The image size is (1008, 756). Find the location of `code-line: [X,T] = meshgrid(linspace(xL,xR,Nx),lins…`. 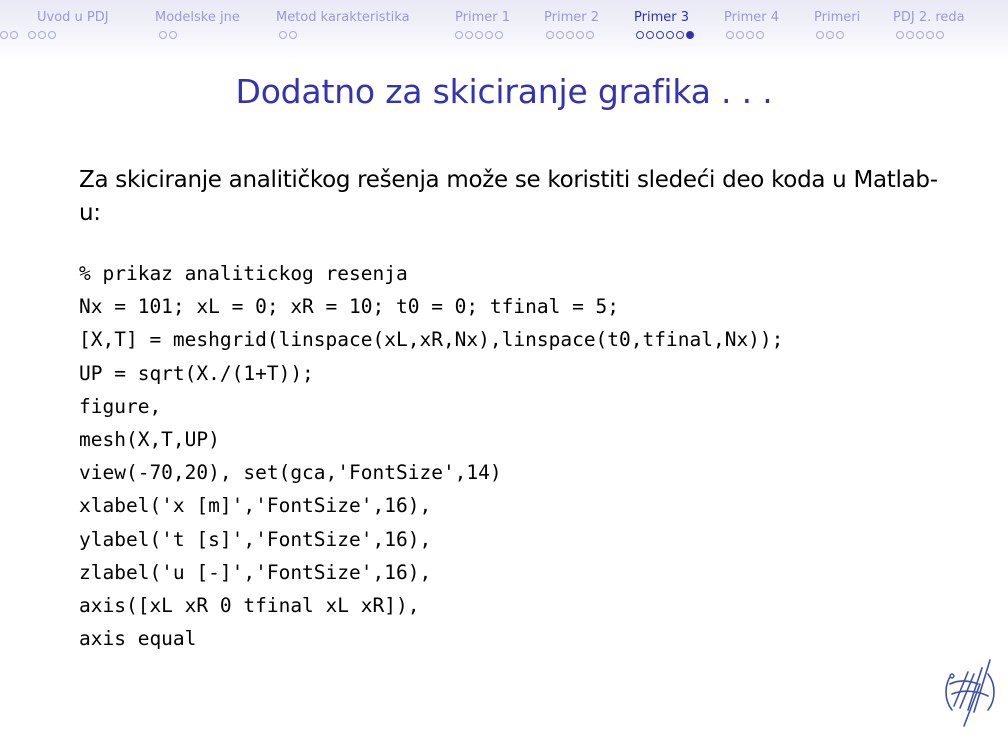

code-line: [X,T] = meshgrid(linspace(xL,xR,Nx),lins… is located at coordinates (431, 340).